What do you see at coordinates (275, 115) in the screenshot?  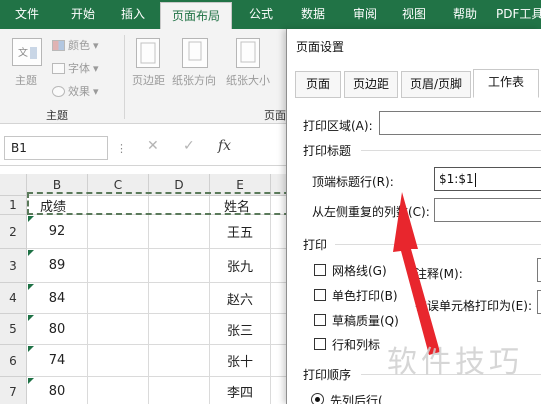 I see `group-page-label: 页面` at bounding box center [275, 115].